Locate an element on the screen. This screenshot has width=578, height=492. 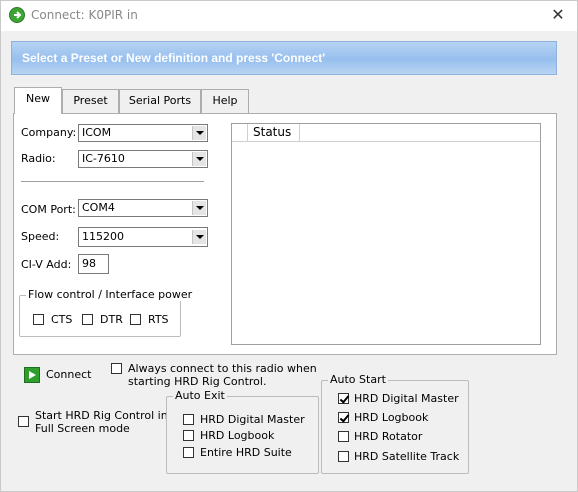
auto-start-logbook-label: HRD Logbook is located at coordinates (391, 417).